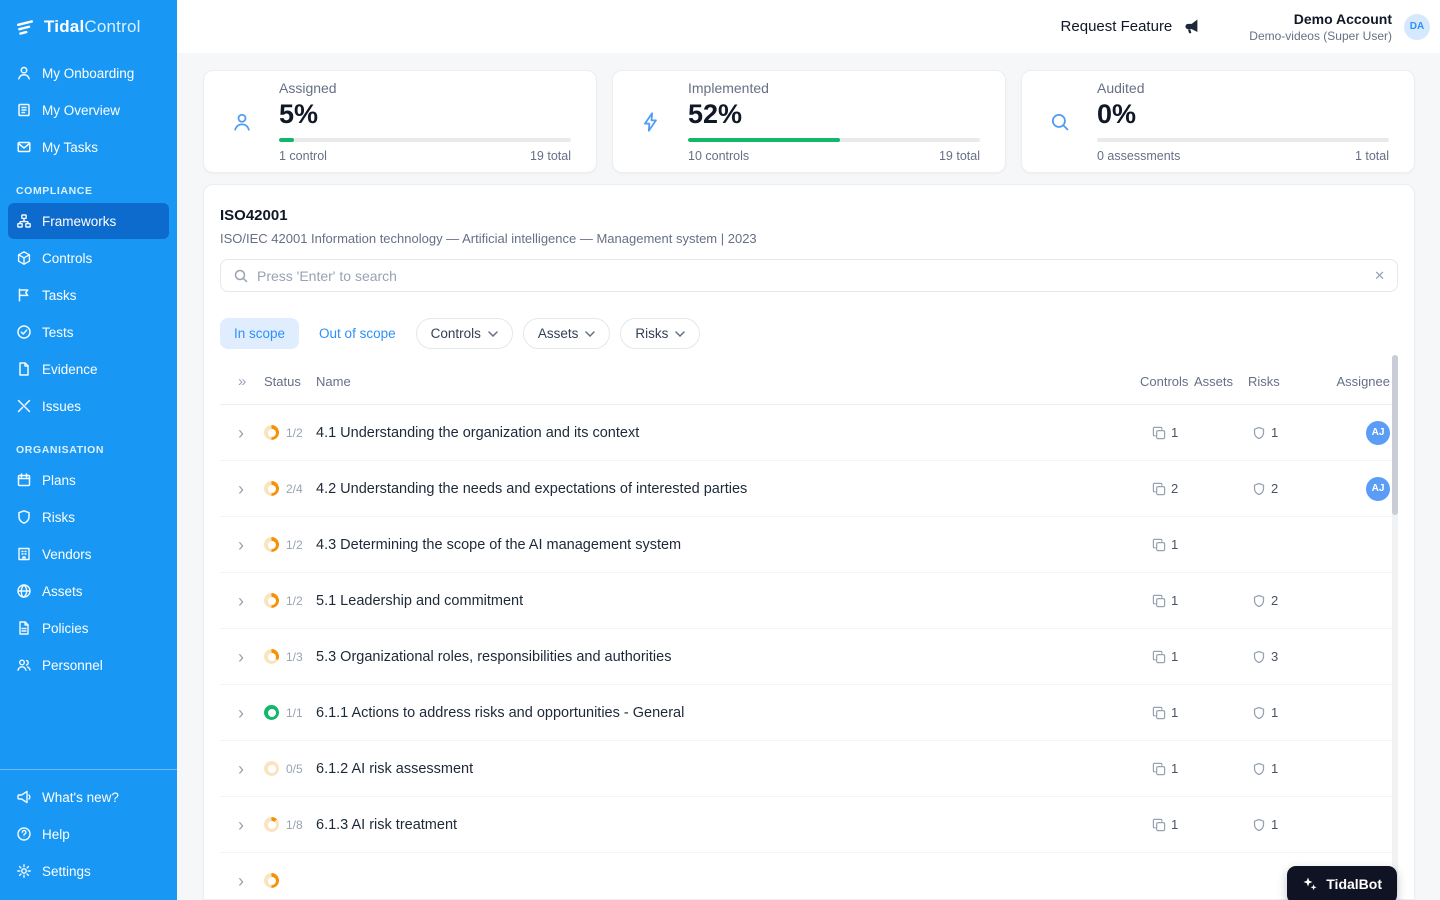 The width and height of the screenshot is (1440, 900). Describe the element at coordinates (88, 221) in the screenshot. I see `sidebar-item-frameworks: Frameworks` at that location.